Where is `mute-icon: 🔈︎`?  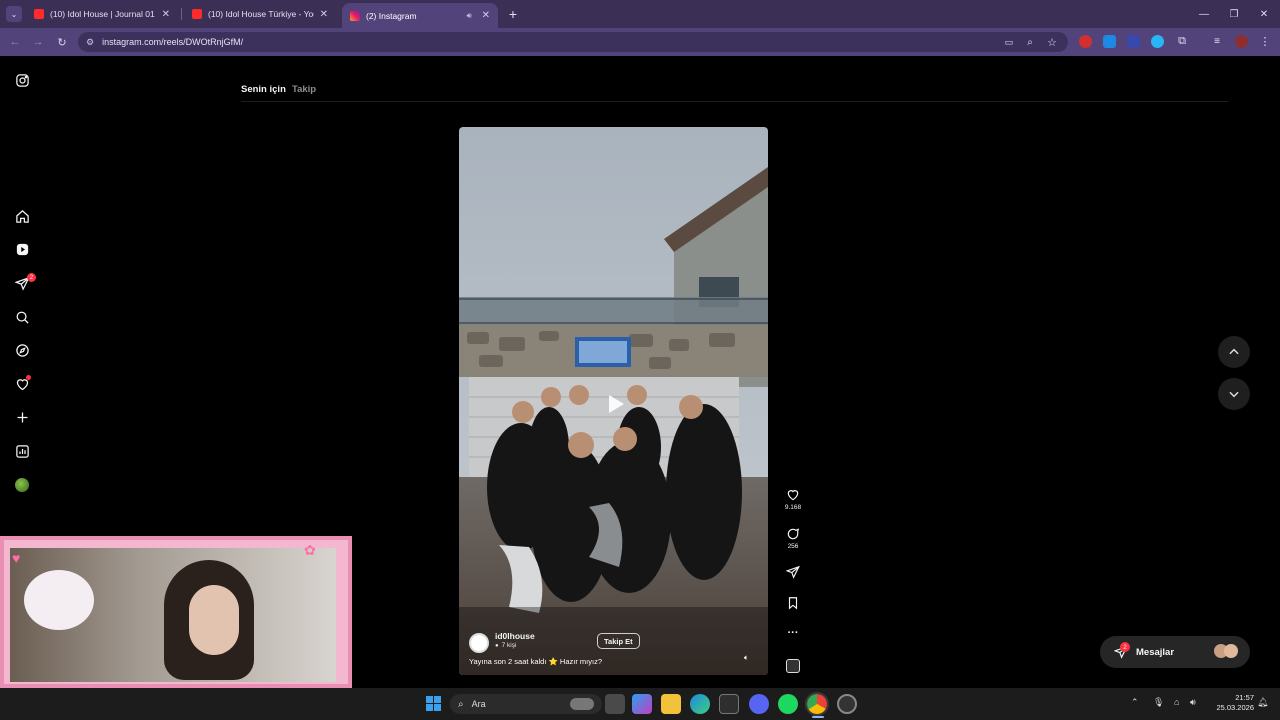 mute-icon: 🔈︎ is located at coordinates (746, 658).